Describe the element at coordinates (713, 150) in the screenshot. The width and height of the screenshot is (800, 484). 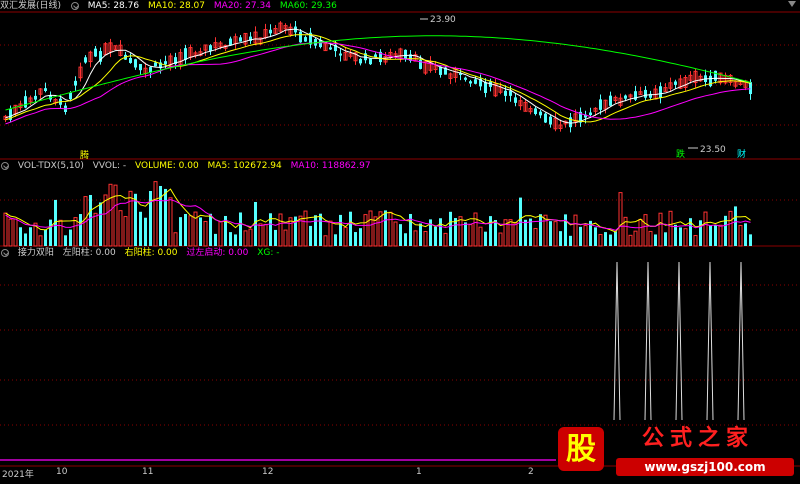
I see `low-marker-label: 23.50` at that location.